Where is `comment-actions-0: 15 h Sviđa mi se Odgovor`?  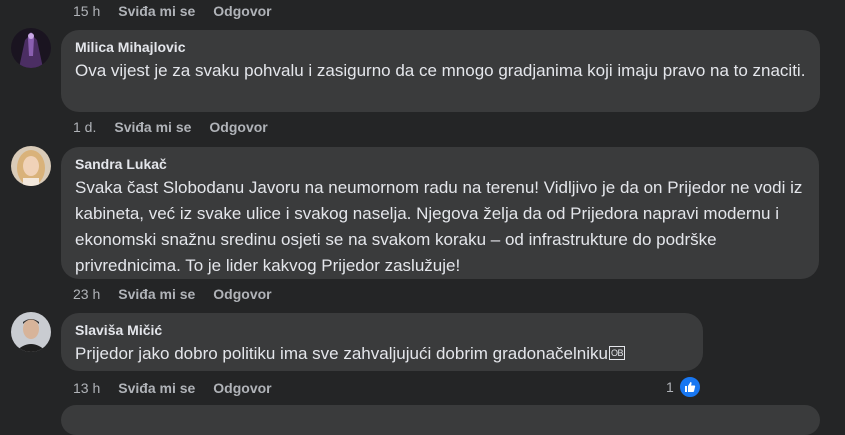
comment-actions-0: 15 h Sviđa mi se Odgovor is located at coordinates (172, 11).